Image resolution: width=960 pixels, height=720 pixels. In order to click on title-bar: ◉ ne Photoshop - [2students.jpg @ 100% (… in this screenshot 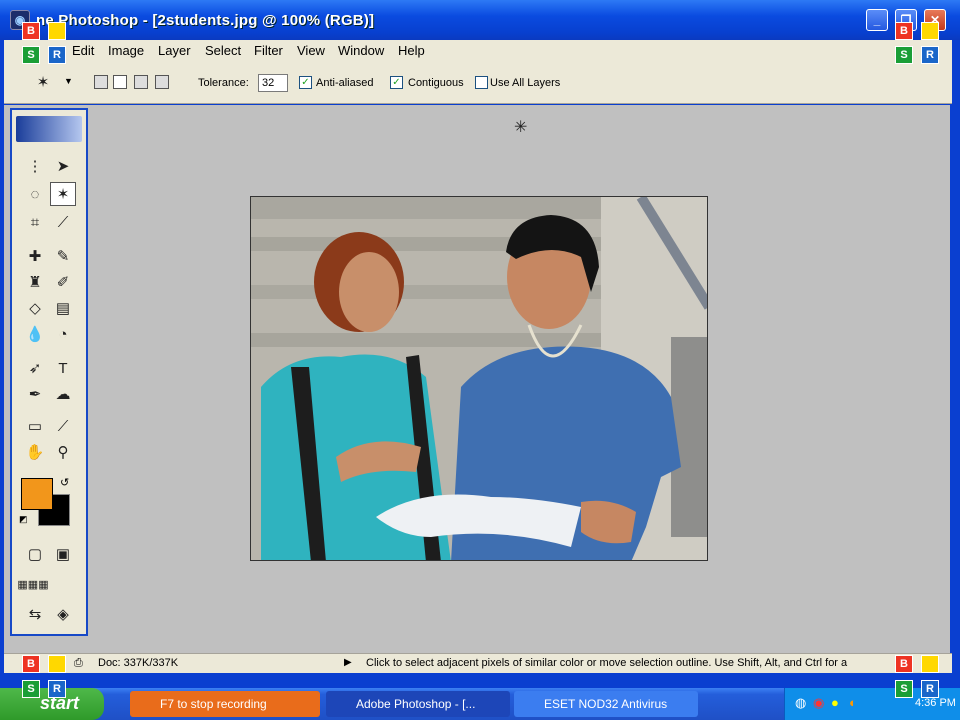, I will do `click(480, 20)`.